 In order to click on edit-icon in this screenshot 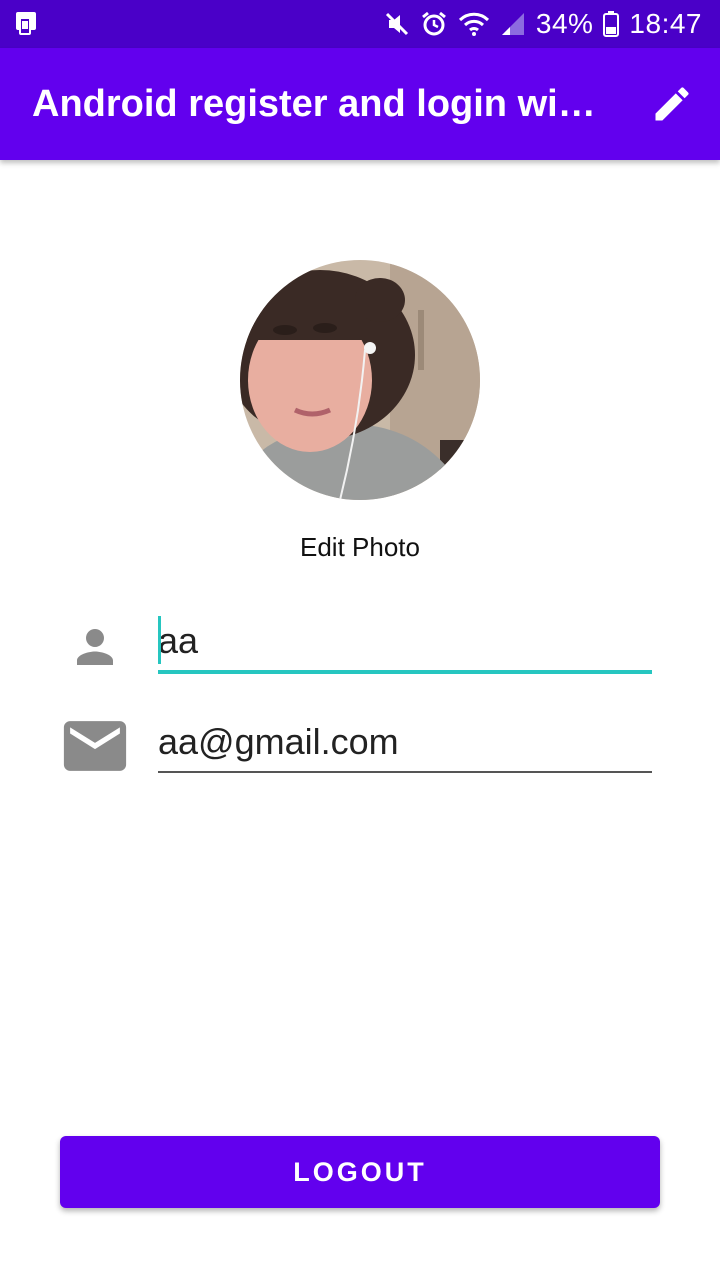, I will do `click(672, 104)`.